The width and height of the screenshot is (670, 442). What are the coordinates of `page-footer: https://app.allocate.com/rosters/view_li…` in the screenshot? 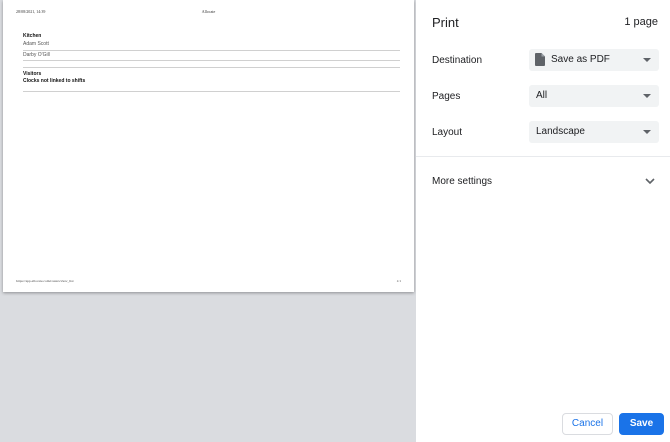 It's located at (208, 282).